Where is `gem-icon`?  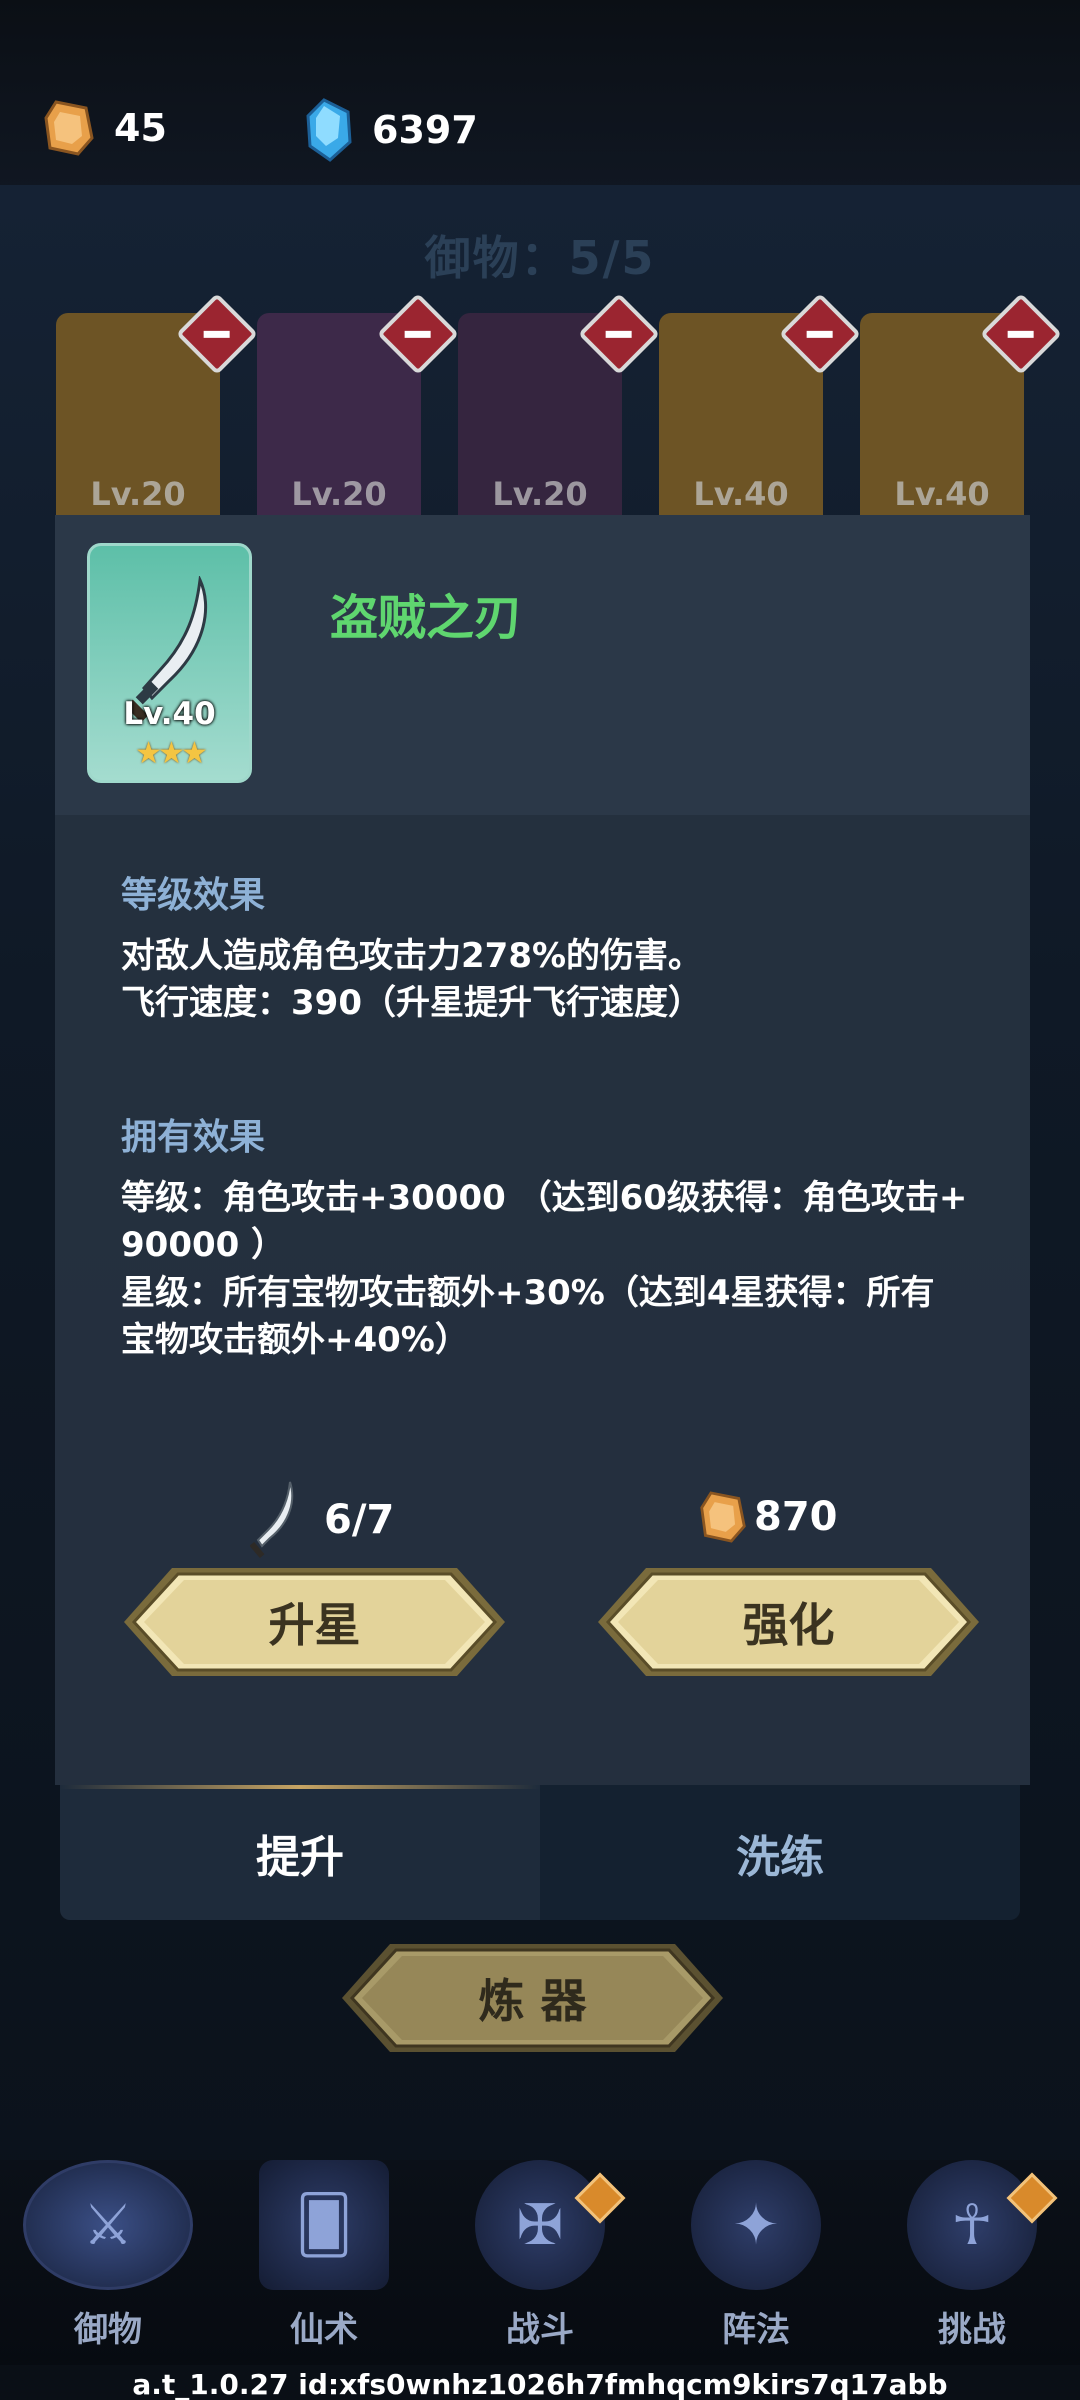 gem-icon is located at coordinates (329, 130).